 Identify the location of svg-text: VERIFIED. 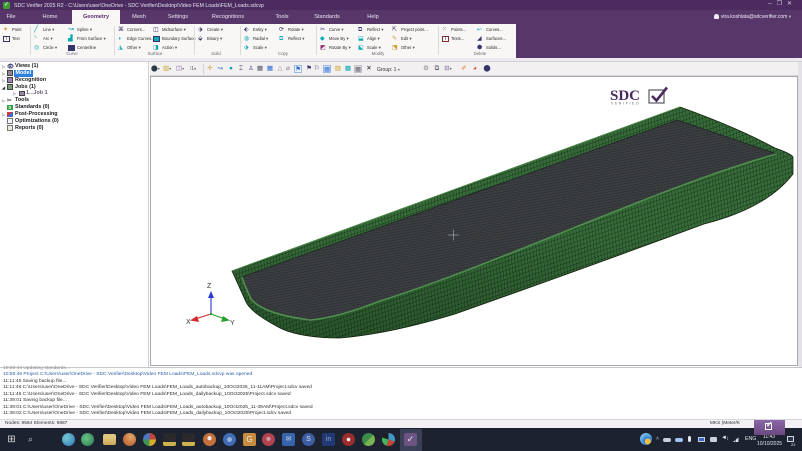
(625, 104).